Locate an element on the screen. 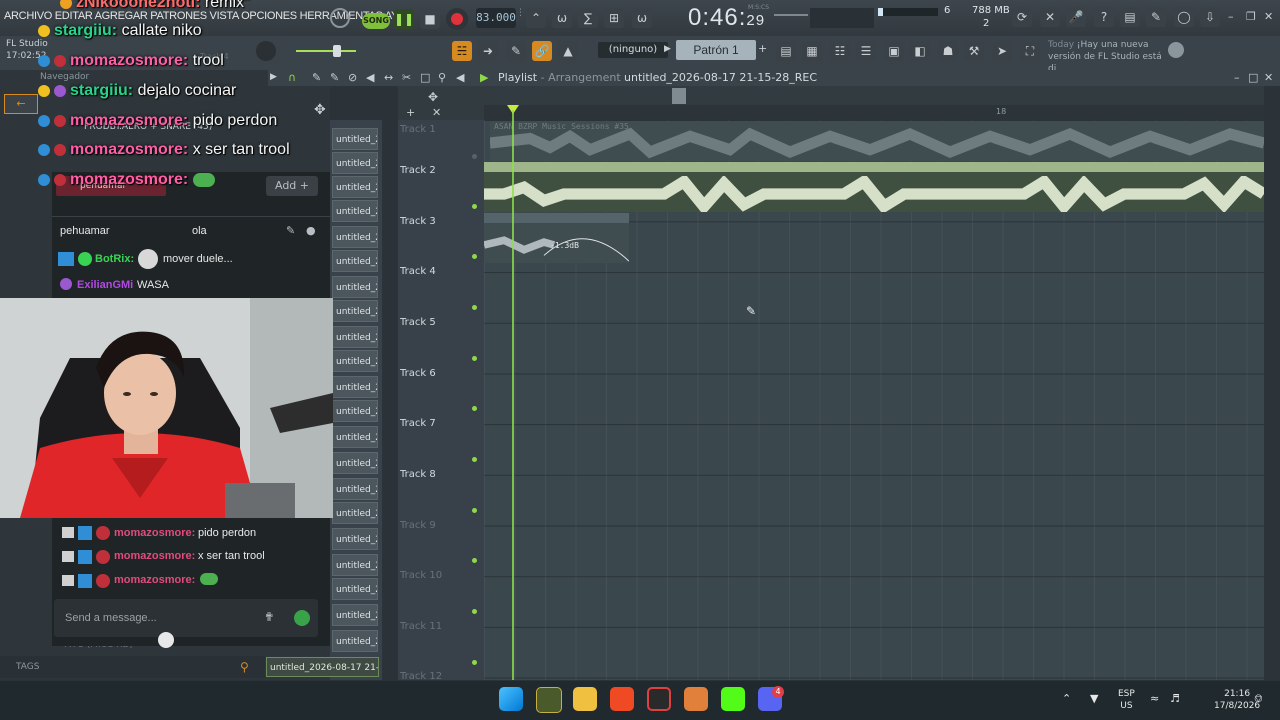  playback-tool-icon: ◀ is located at coordinates (460, 77).